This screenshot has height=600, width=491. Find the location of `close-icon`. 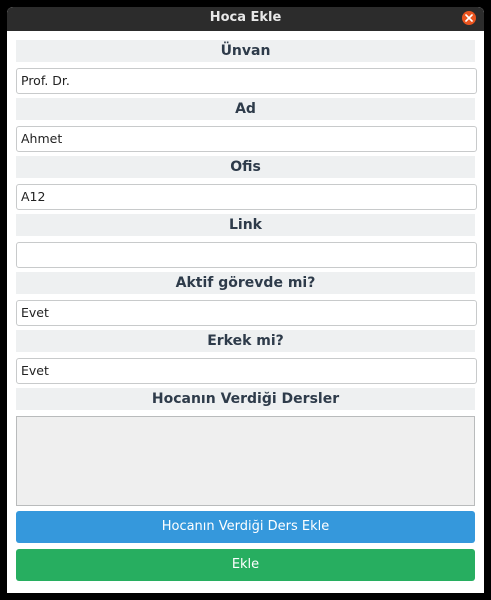

close-icon is located at coordinates (469, 18).